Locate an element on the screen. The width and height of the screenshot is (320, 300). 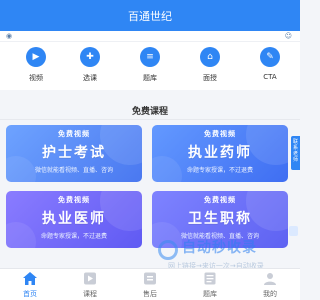
bottom-tab-bar: 首页 课程 售后 题库 我的 is located at coordinates (150, 284).